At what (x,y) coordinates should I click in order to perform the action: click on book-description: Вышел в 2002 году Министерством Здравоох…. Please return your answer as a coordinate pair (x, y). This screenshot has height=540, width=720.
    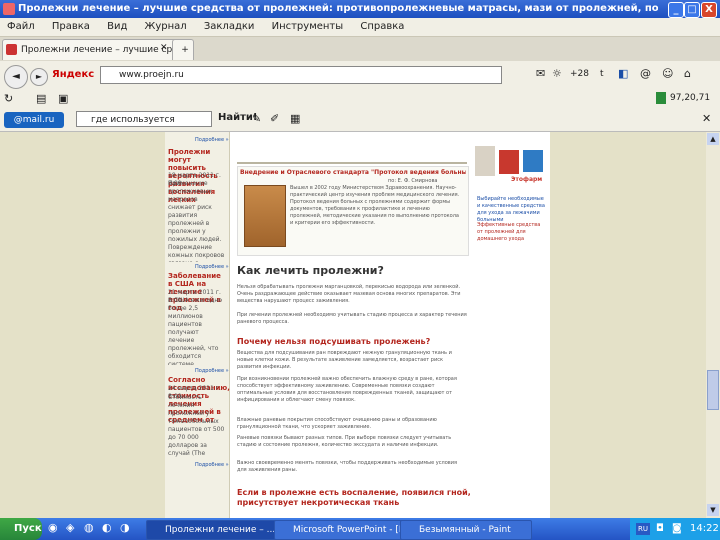
    Looking at the image, I should click on (375, 205).